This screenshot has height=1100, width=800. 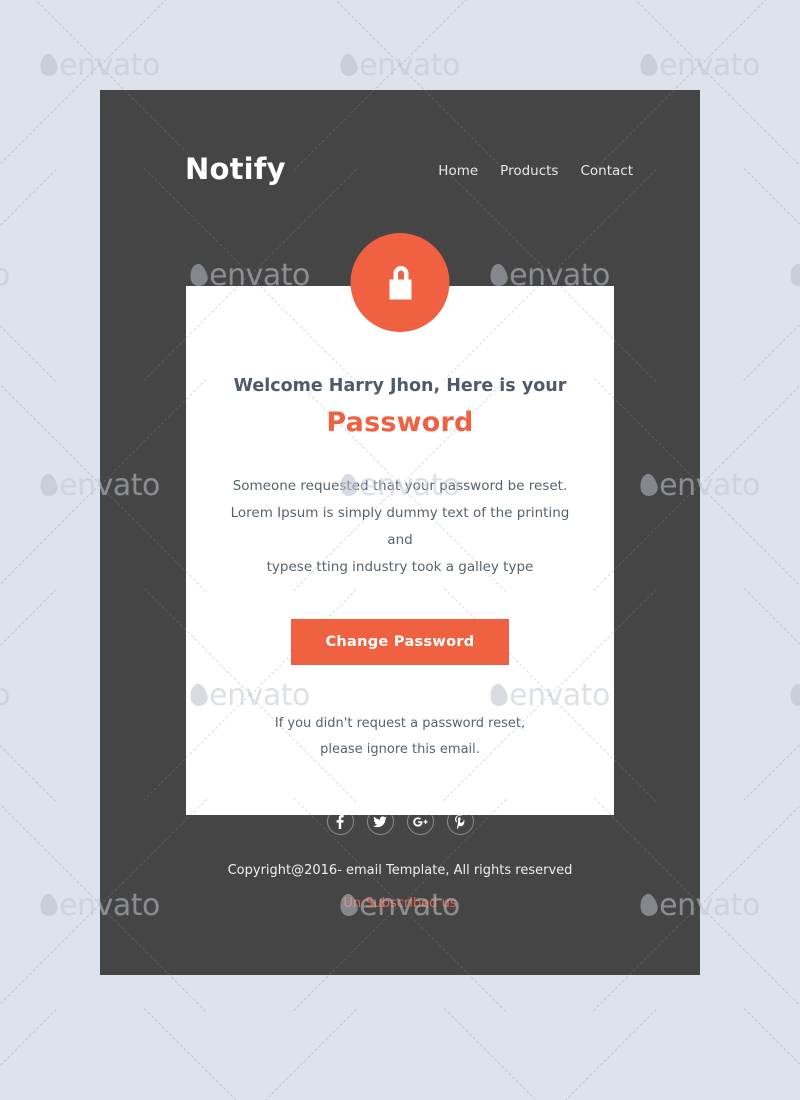 What do you see at coordinates (400, 423) in the screenshot?
I see `card-title-accent: Password` at bounding box center [400, 423].